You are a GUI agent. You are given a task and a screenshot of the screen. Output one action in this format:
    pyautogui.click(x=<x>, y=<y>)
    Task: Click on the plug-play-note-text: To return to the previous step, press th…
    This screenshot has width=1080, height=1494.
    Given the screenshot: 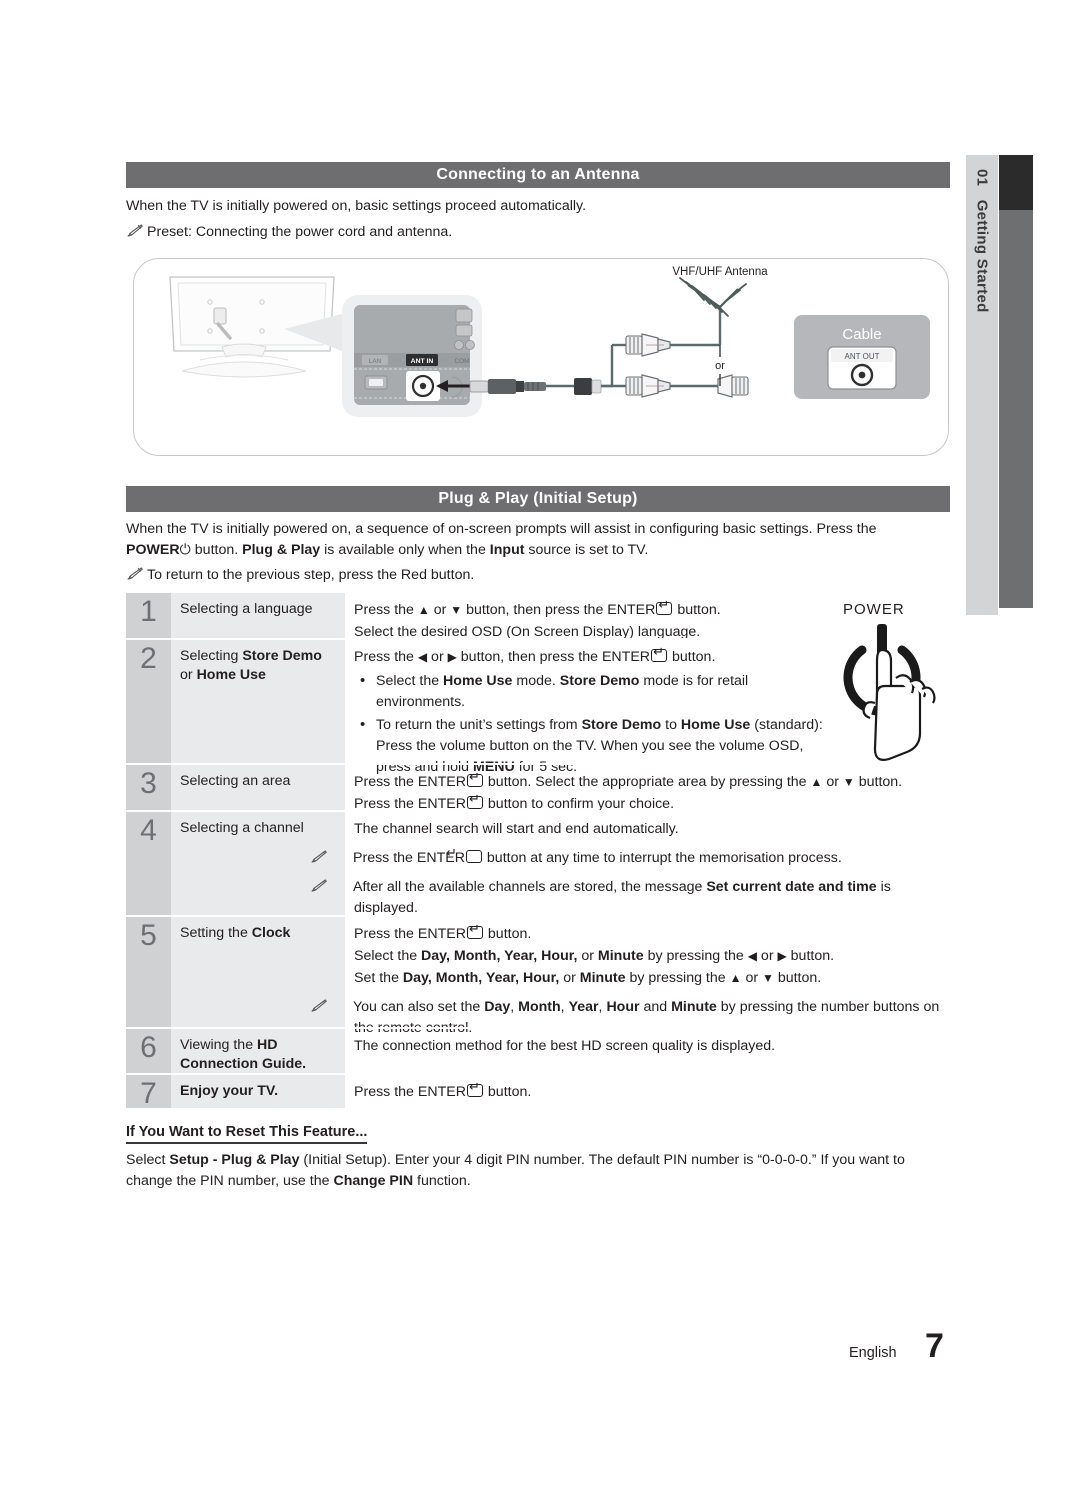 What is the action you would take?
    pyautogui.click(x=311, y=575)
    